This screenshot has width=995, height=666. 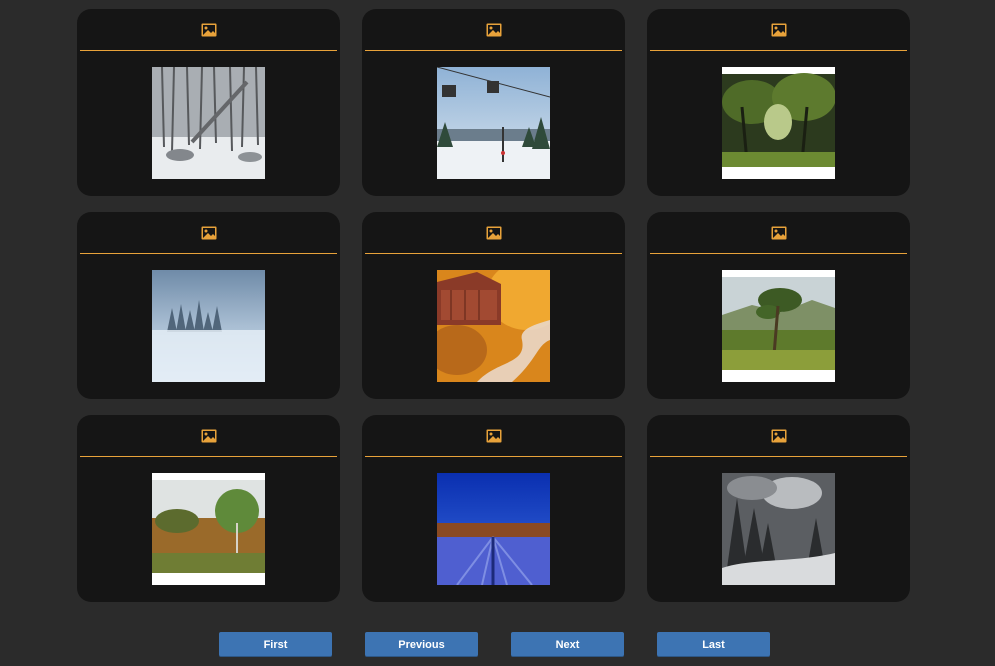 I want to click on thumbnail-autumn-bracken-birch, so click(x=208, y=529).